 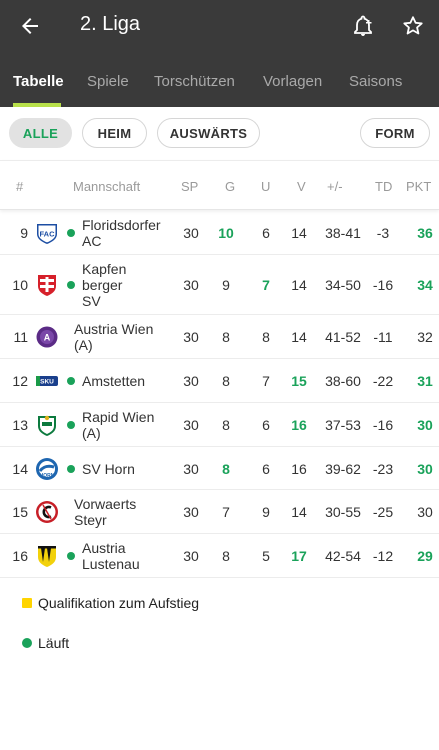 What do you see at coordinates (343, 381) in the screenshot?
I see `cell-diff: 38-60` at bounding box center [343, 381].